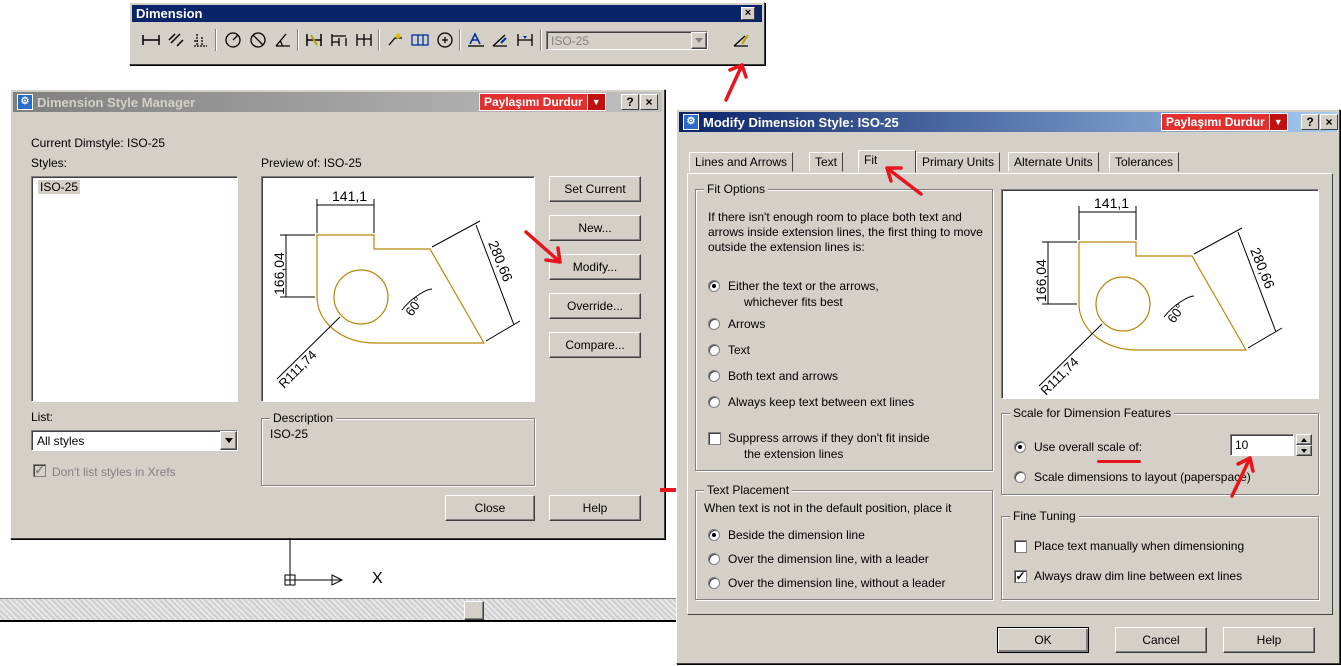 This screenshot has height=666, width=1341. I want to click on dimtedit-icon, so click(500, 40).